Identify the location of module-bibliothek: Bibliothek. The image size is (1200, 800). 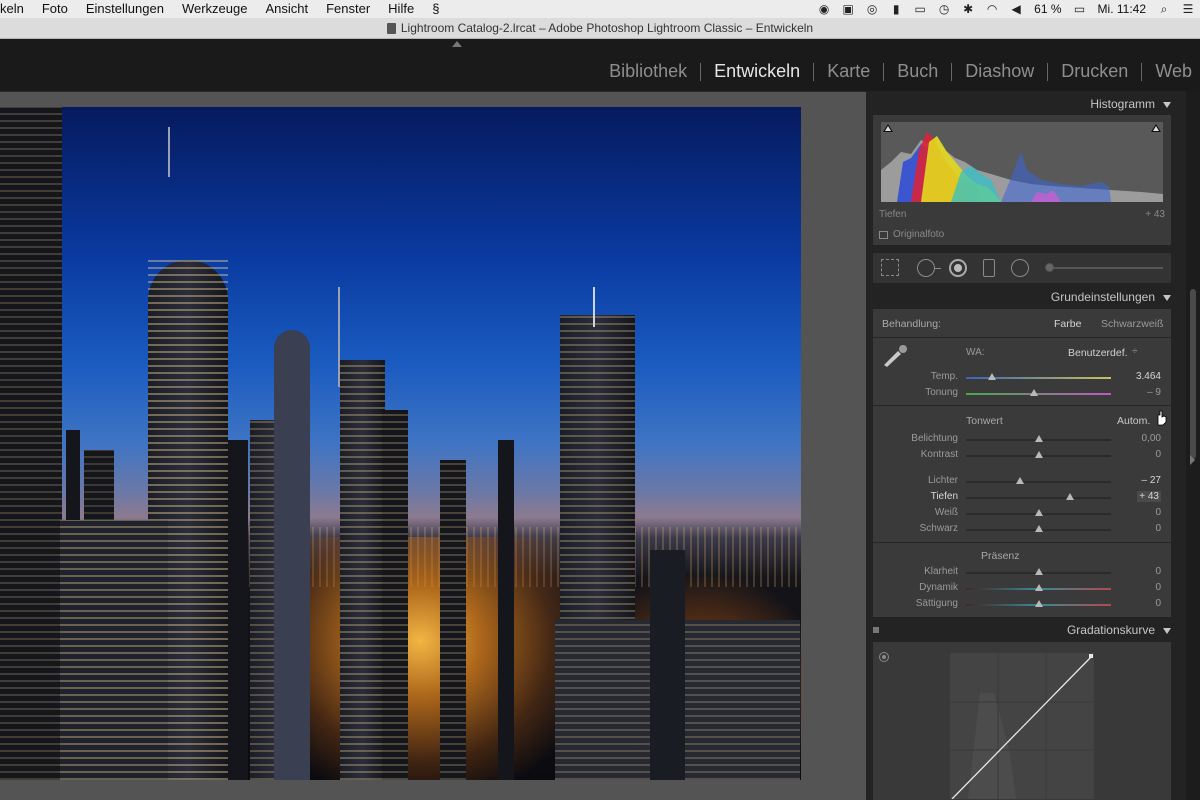
(648, 71).